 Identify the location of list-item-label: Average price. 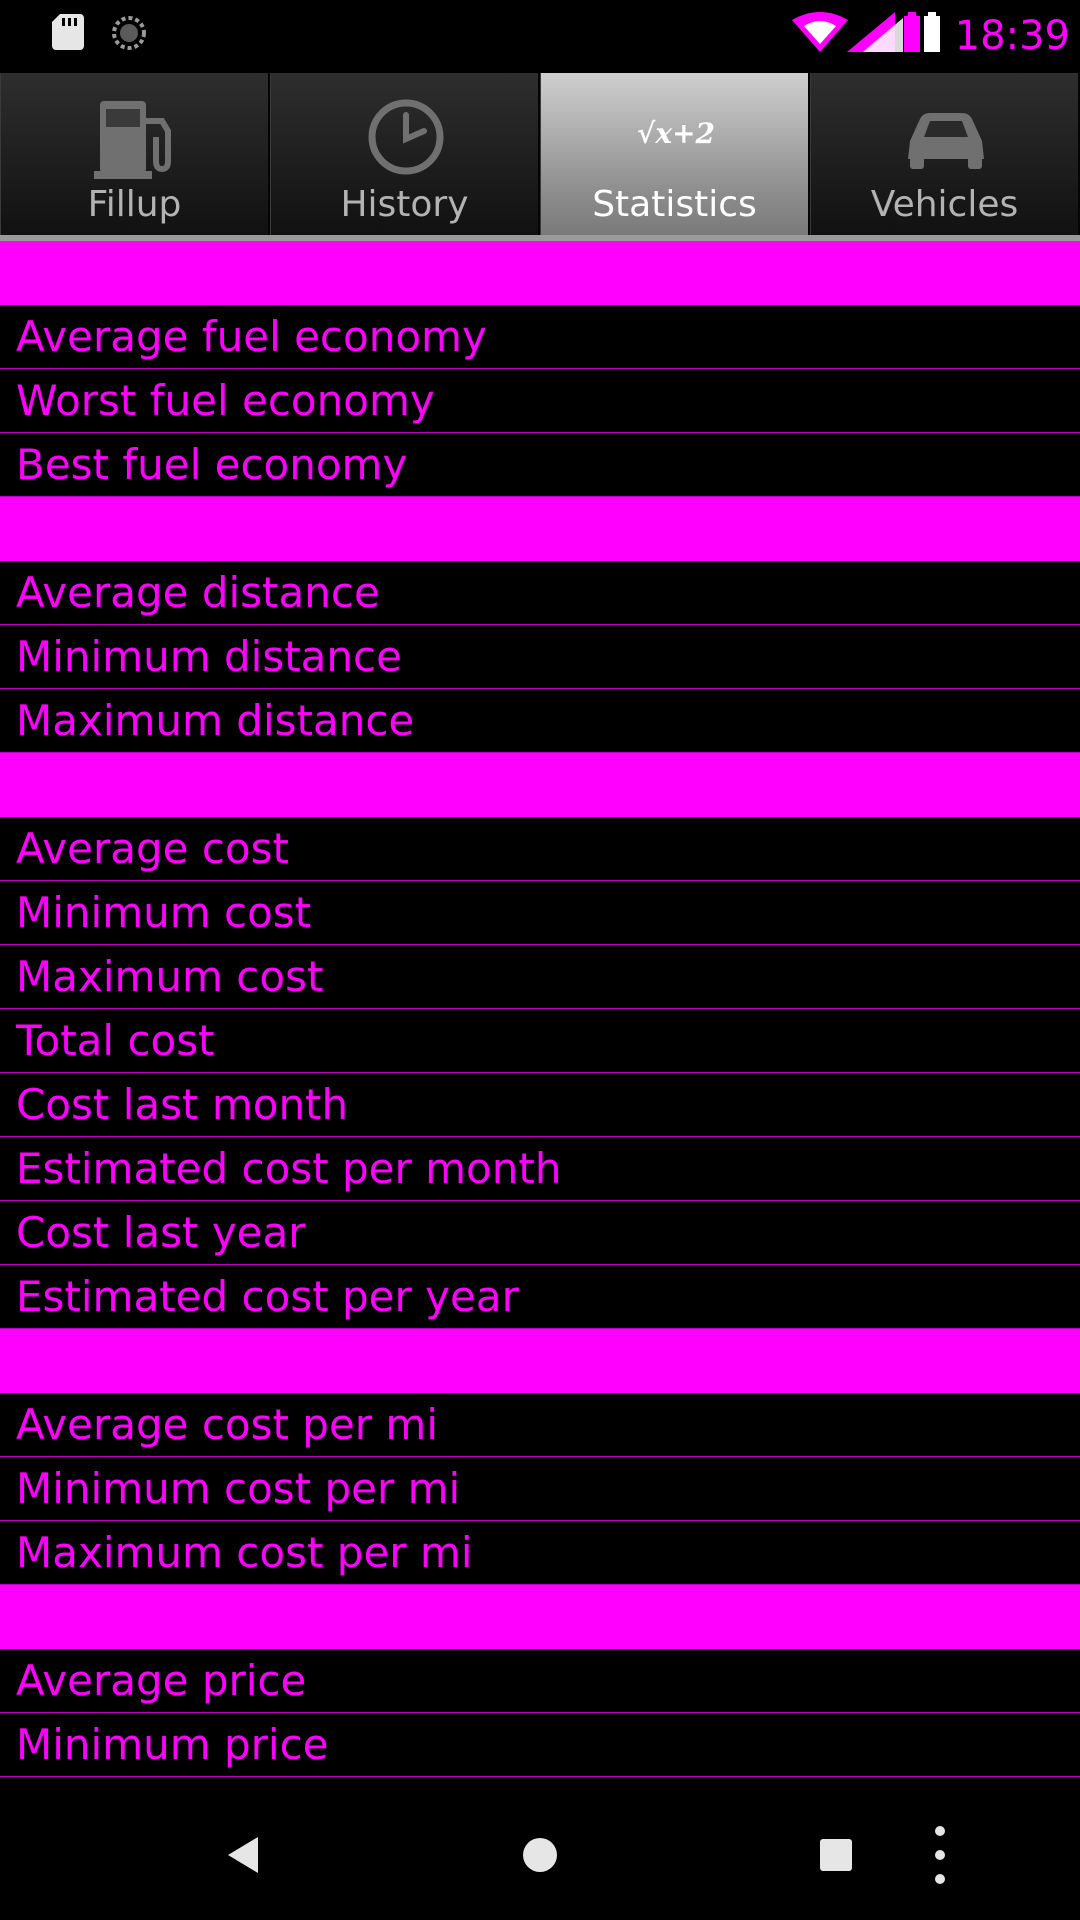
(161, 1680).